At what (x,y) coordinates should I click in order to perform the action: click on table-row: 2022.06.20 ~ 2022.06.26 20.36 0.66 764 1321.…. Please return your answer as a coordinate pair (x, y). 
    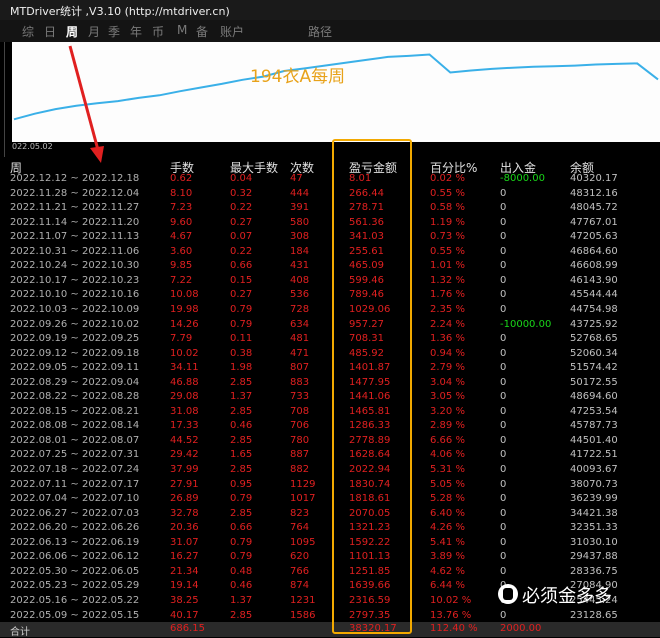
    Looking at the image, I should click on (330, 528).